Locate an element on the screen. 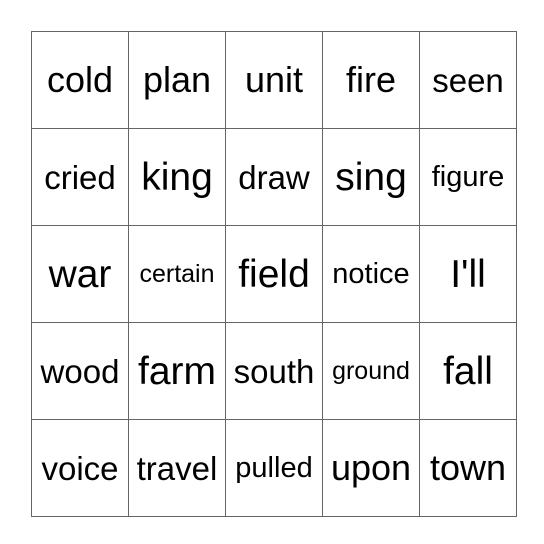  bingo-cell: figure is located at coordinates (468, 177).